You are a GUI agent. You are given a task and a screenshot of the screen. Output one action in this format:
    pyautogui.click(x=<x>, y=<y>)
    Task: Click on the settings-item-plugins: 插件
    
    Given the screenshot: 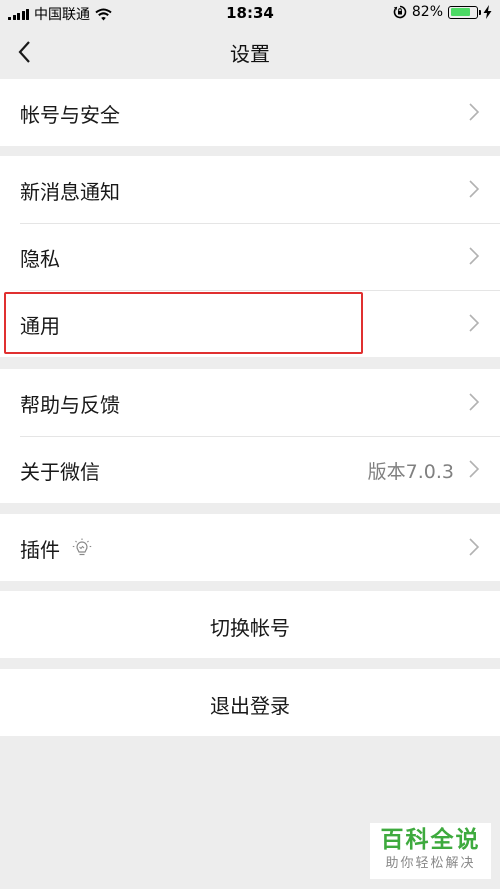 What is the action you would take?
    pyautogui.click(x=250, y=547)
    